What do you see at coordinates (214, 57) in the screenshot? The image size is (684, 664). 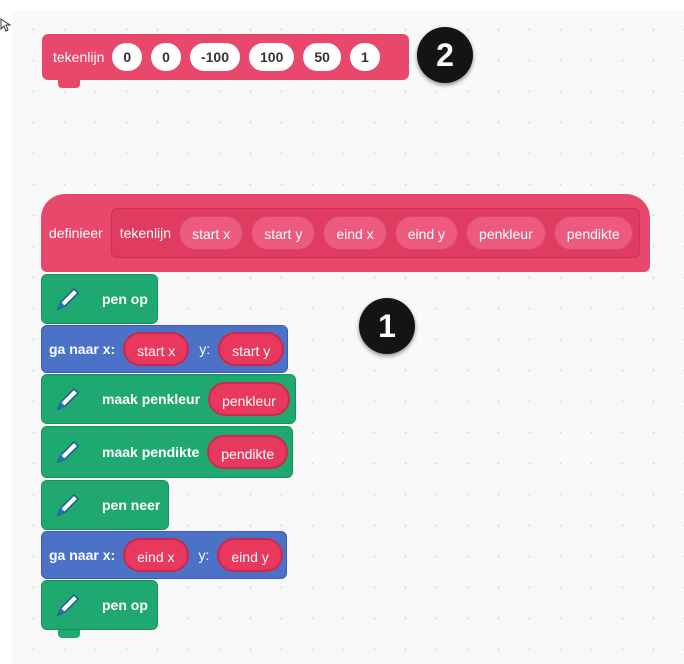 I see `arg-end-x-input: -100` at bounding box center [214, 57].